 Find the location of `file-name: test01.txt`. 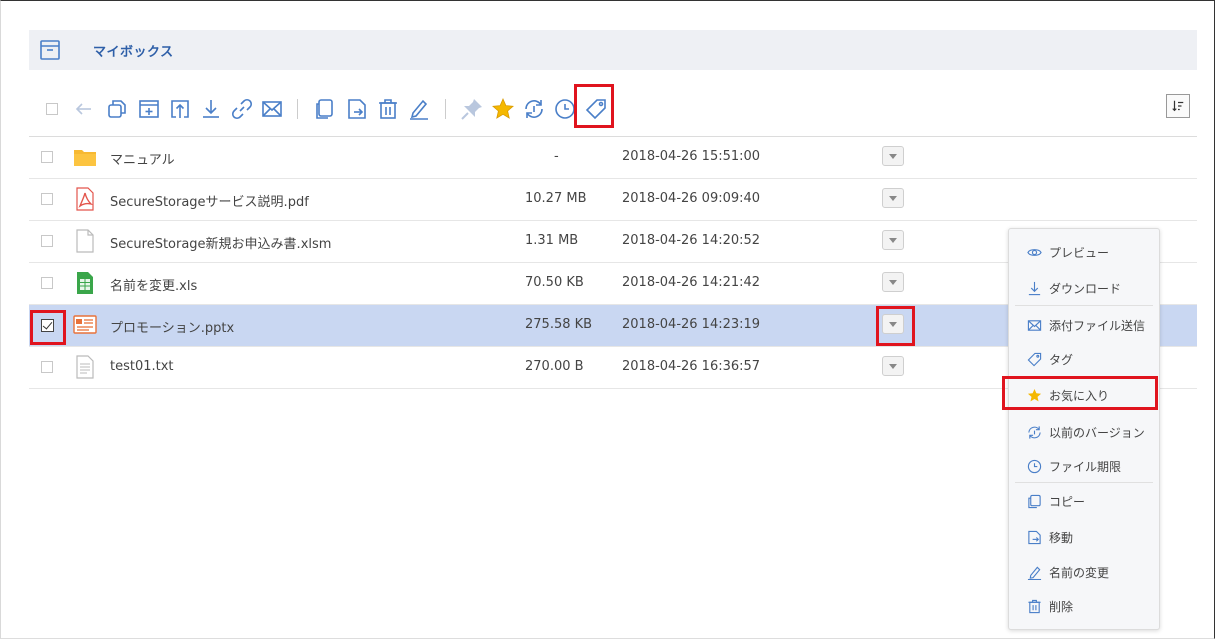

file-name: test01.txt is located at coordinates (142, 366).